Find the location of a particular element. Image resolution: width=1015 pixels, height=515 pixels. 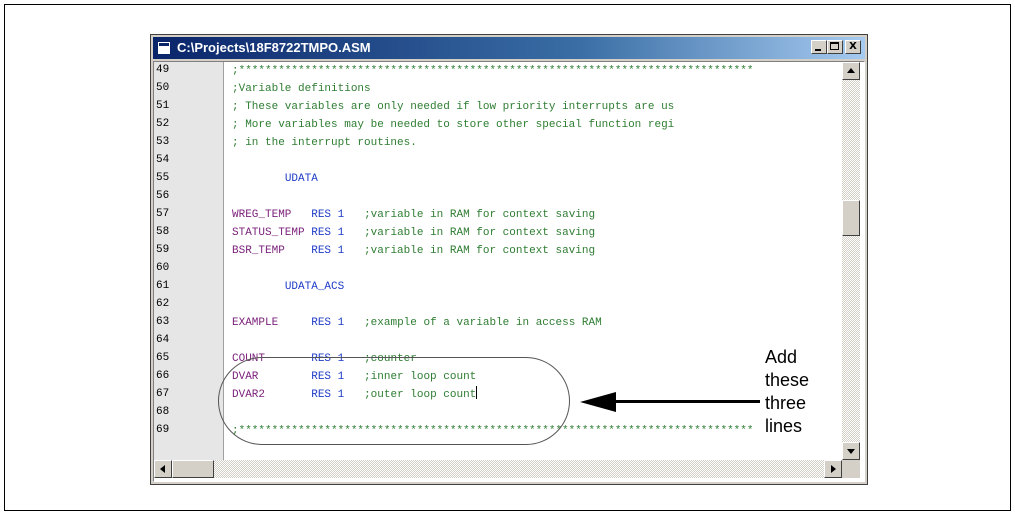

horizontal-scroll-thumb is located at coordinates (193, 469).